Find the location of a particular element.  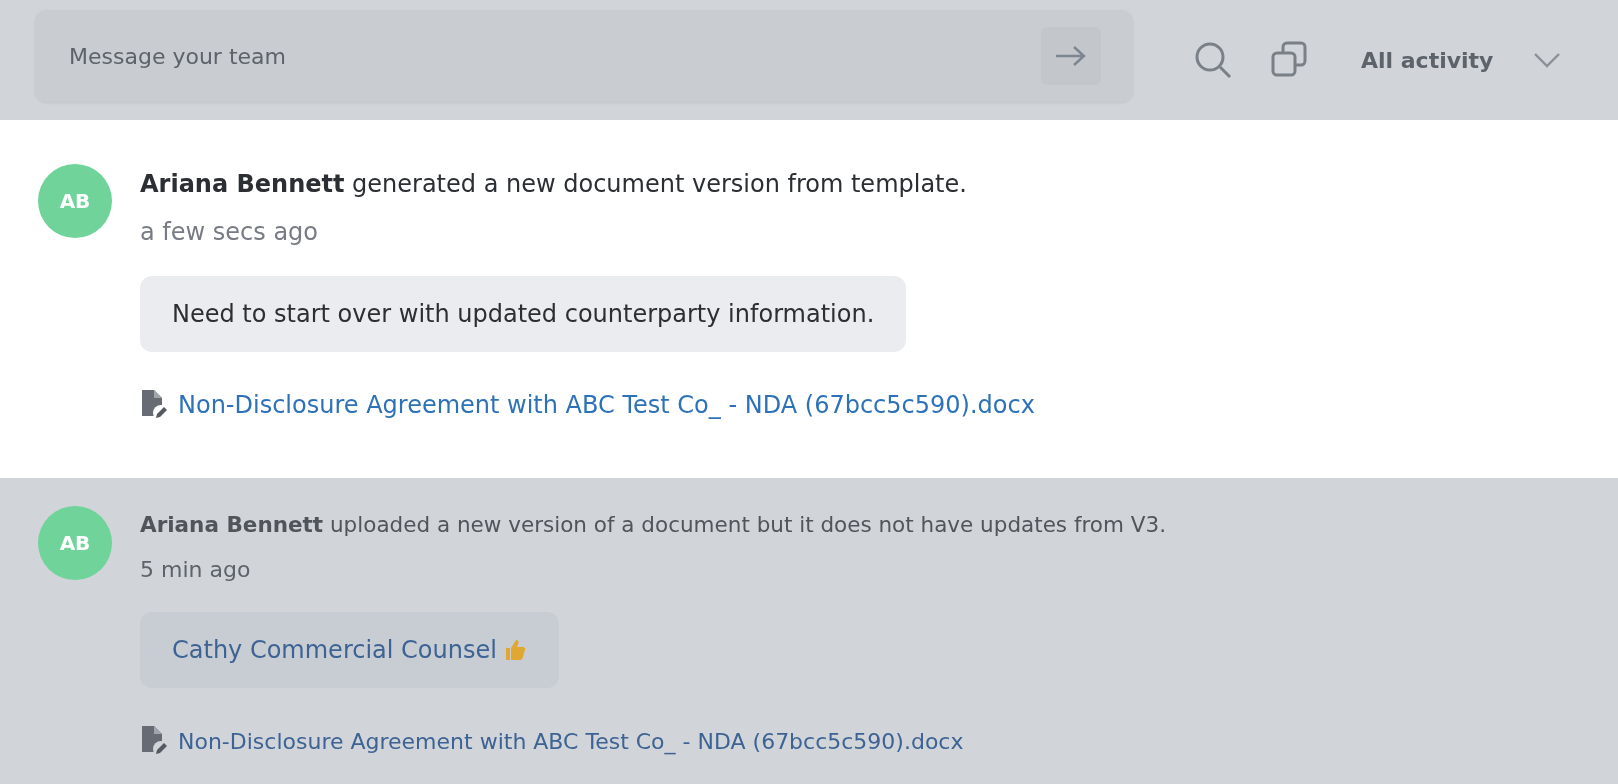

timestamp: a few secs ago is located at coordinates (230, 232).